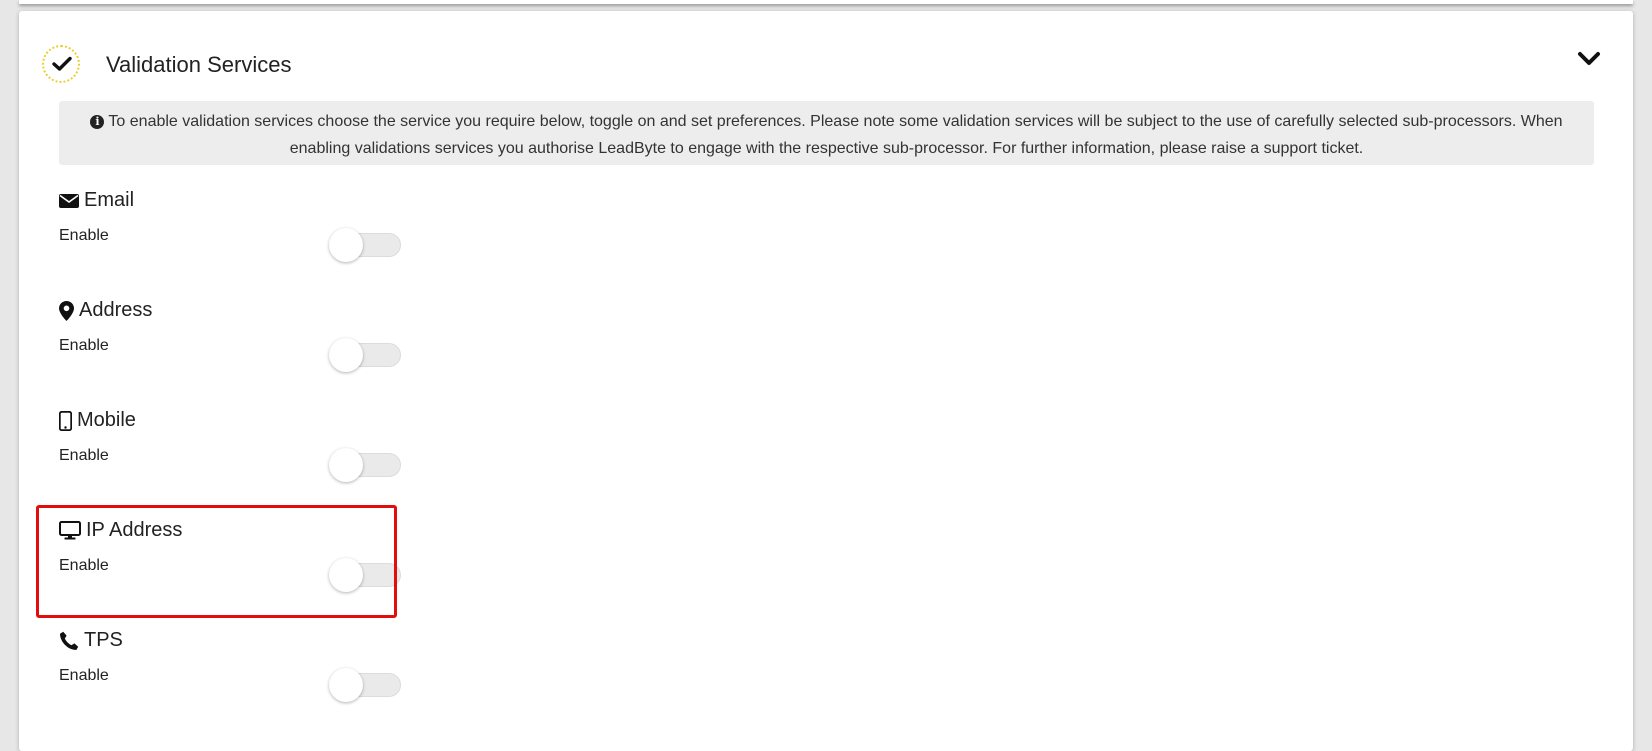 Image resolution: width=1652 pixels, height=751 pixels. What do you see at coordinates (109, 200) in the screenshot?
I see `service-title-email: Email` at bounding box center [109, 200].